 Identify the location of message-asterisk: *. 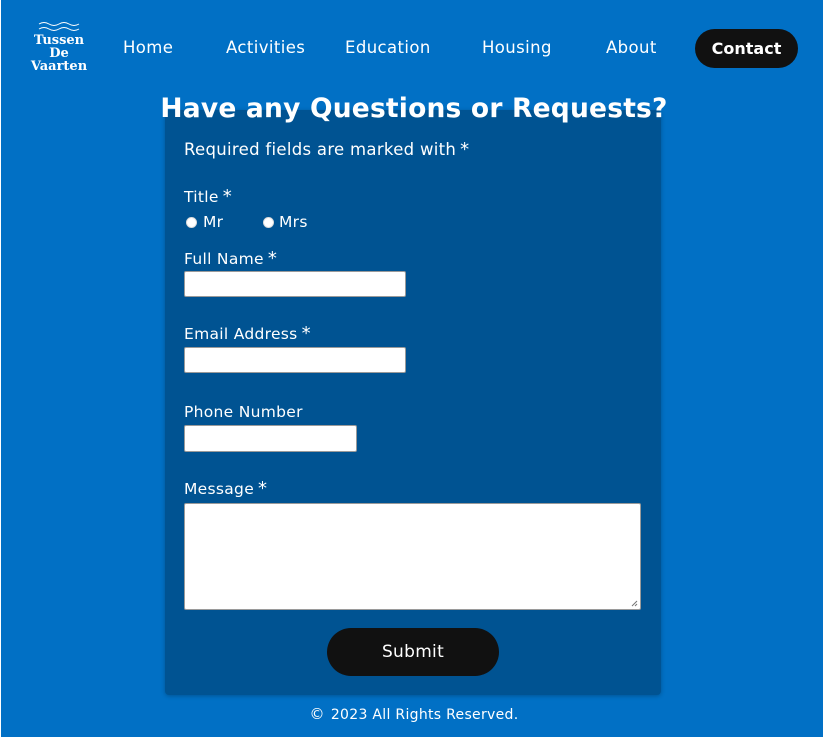
(263, 488).